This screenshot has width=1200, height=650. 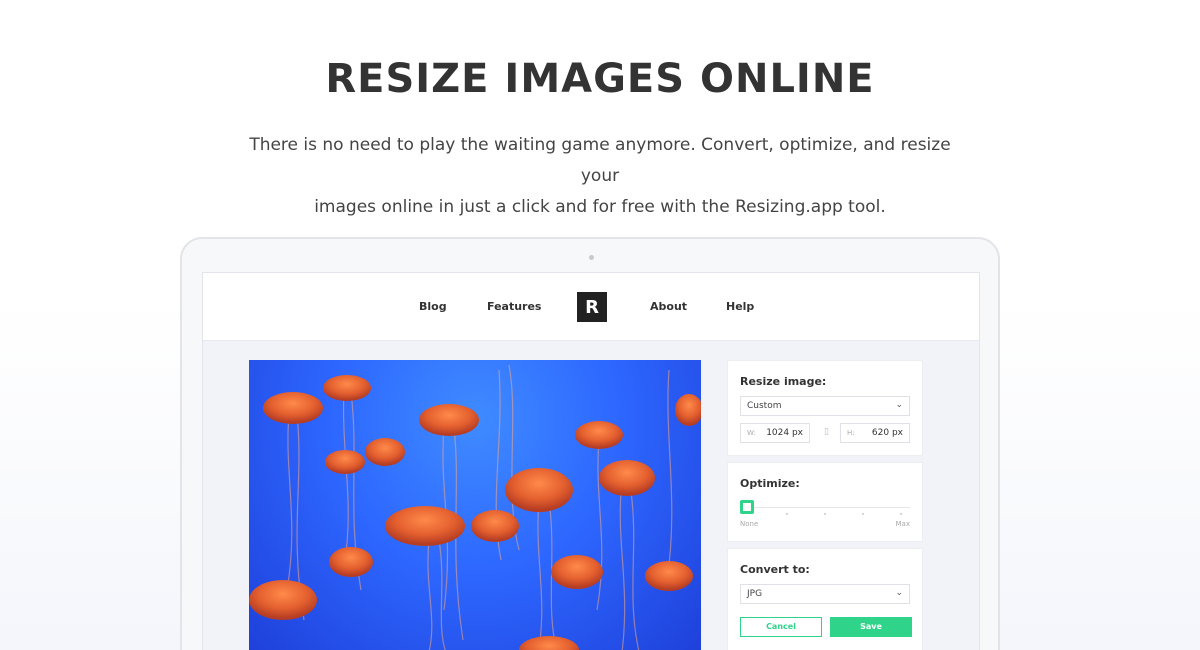 I want to click on resizing-logo: R, so click(x=592, y=307).